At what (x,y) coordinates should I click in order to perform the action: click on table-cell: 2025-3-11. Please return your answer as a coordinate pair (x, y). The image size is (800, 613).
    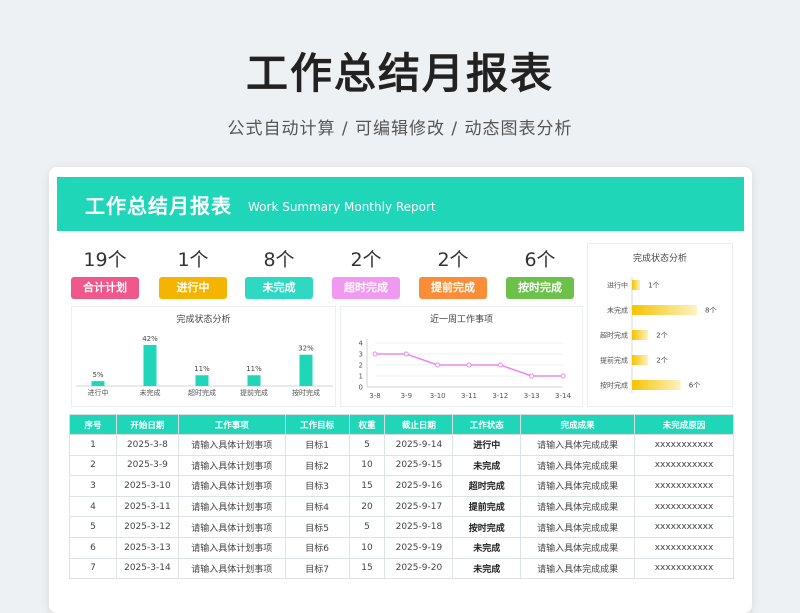
    Looking at the image, I should click on (147, 506).